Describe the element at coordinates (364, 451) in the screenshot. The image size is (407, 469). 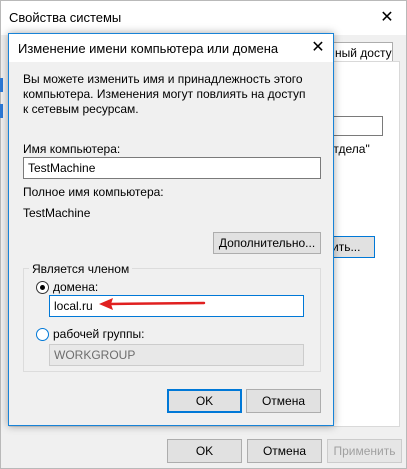
I see `system-properties-apply-button: Применить` at that location.